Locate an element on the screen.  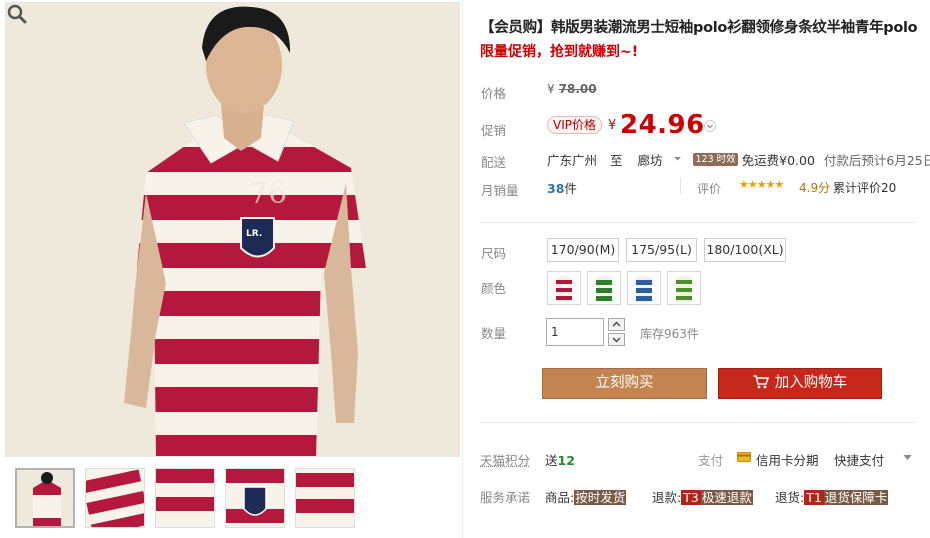
points-value: 送12 is located at coordinates (560, 459).